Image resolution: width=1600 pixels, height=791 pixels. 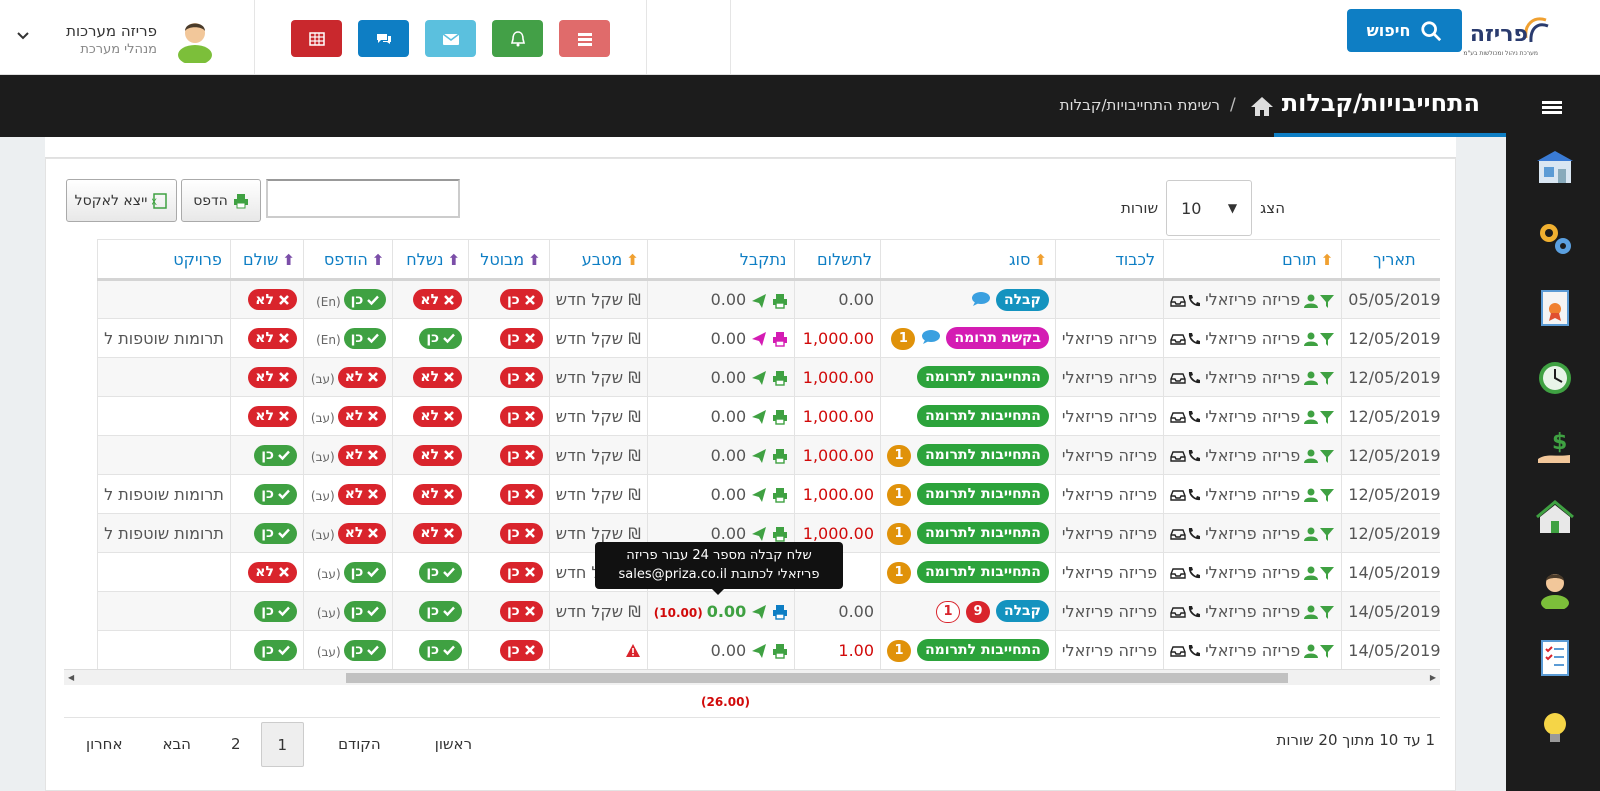 What do you see at coordinates (176, 744) in the screenshot?
I see `pager-next: הבא` at bounding box center [176, 744].